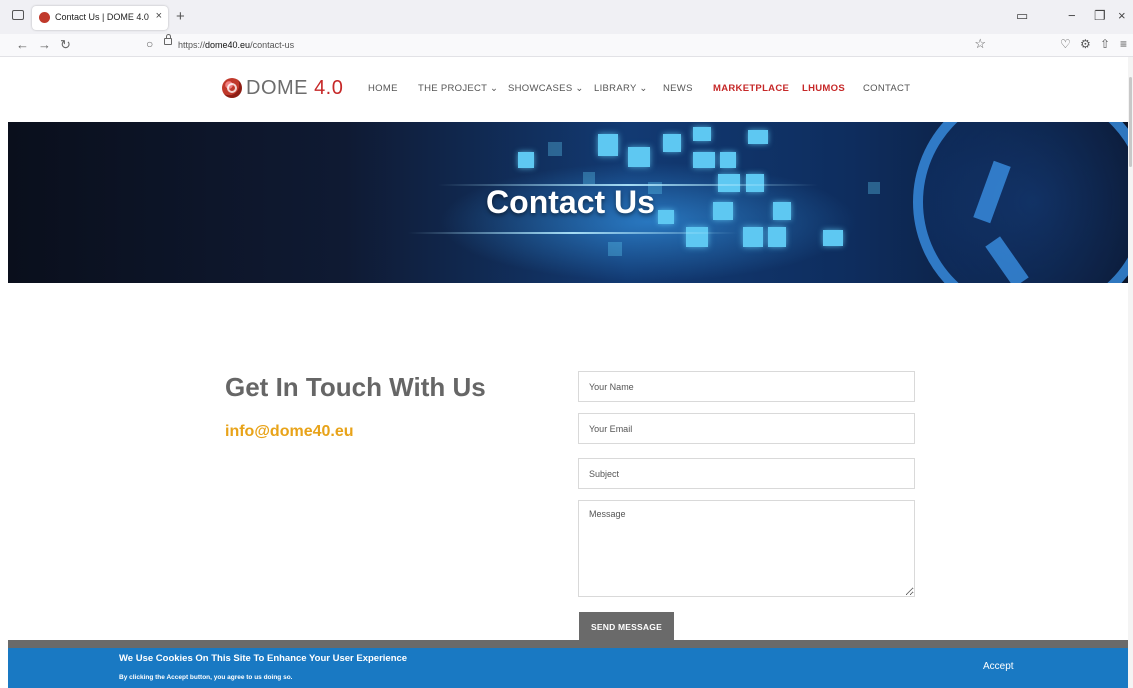  Describe the element at coordinates (998, 666) in the screenshot. I see `accept-cookies-button: Accept` at that location.